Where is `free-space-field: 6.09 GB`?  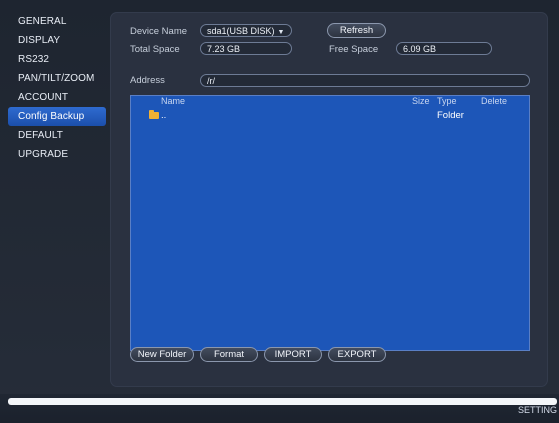 free-space-field: 6.09 GB is located at coordinates (444, 48).